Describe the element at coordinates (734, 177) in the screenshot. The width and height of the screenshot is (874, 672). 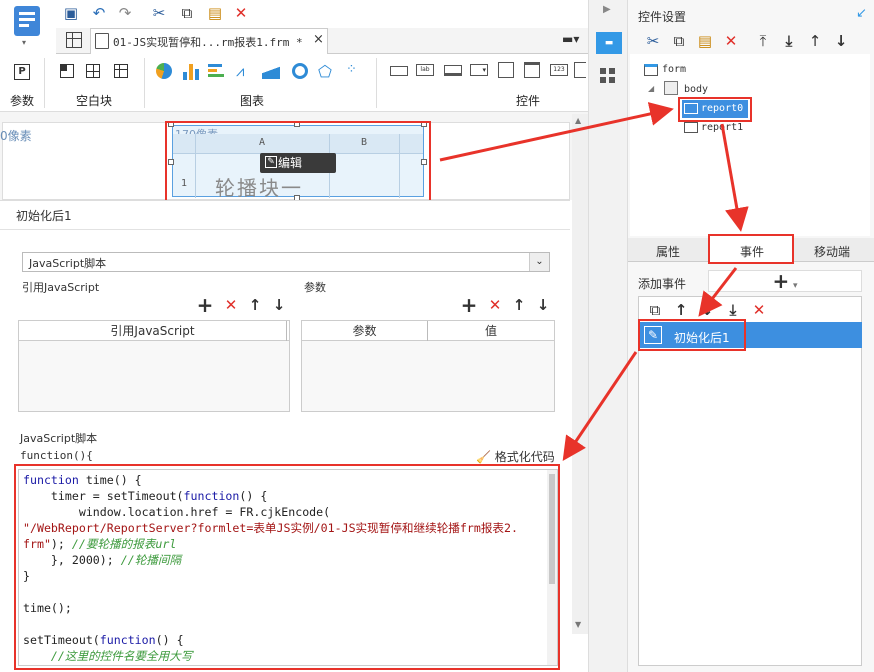
I see `arrow-tree-to-events` at that location.